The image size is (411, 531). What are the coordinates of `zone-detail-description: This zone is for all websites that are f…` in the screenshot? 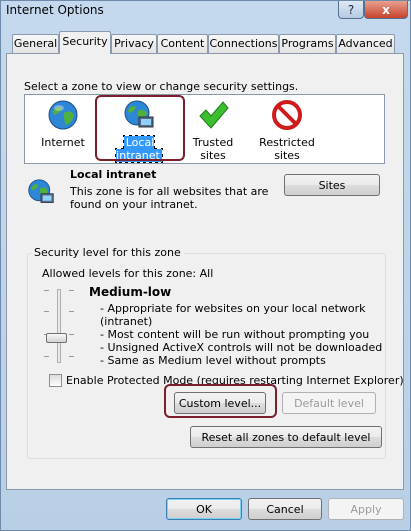 It's located at (169, 198).